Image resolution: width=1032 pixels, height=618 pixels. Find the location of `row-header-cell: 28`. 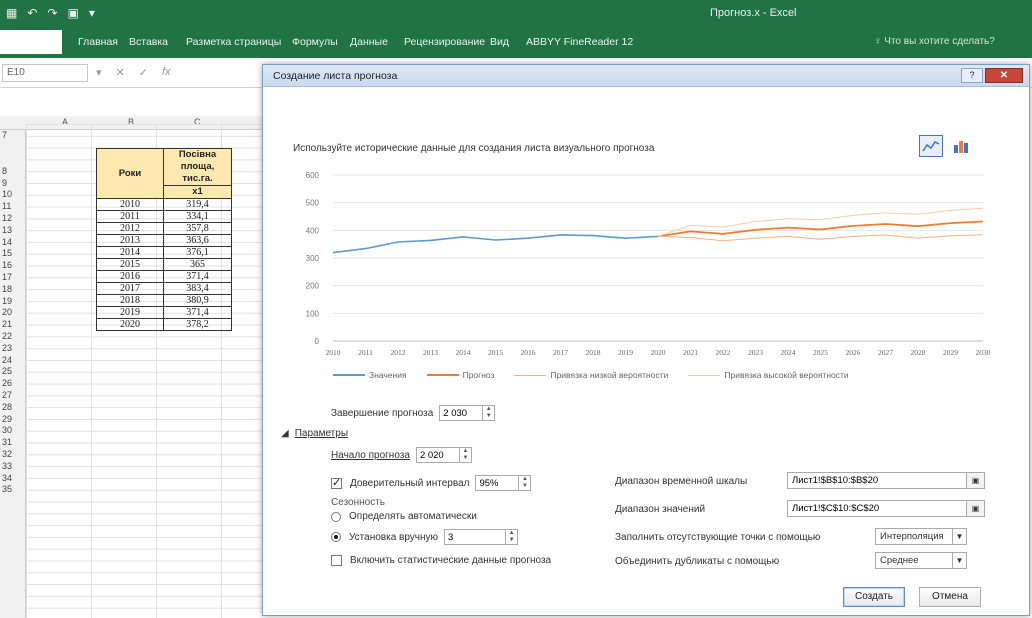

row-header-cell: 28 is located at coordinates (7, 407).